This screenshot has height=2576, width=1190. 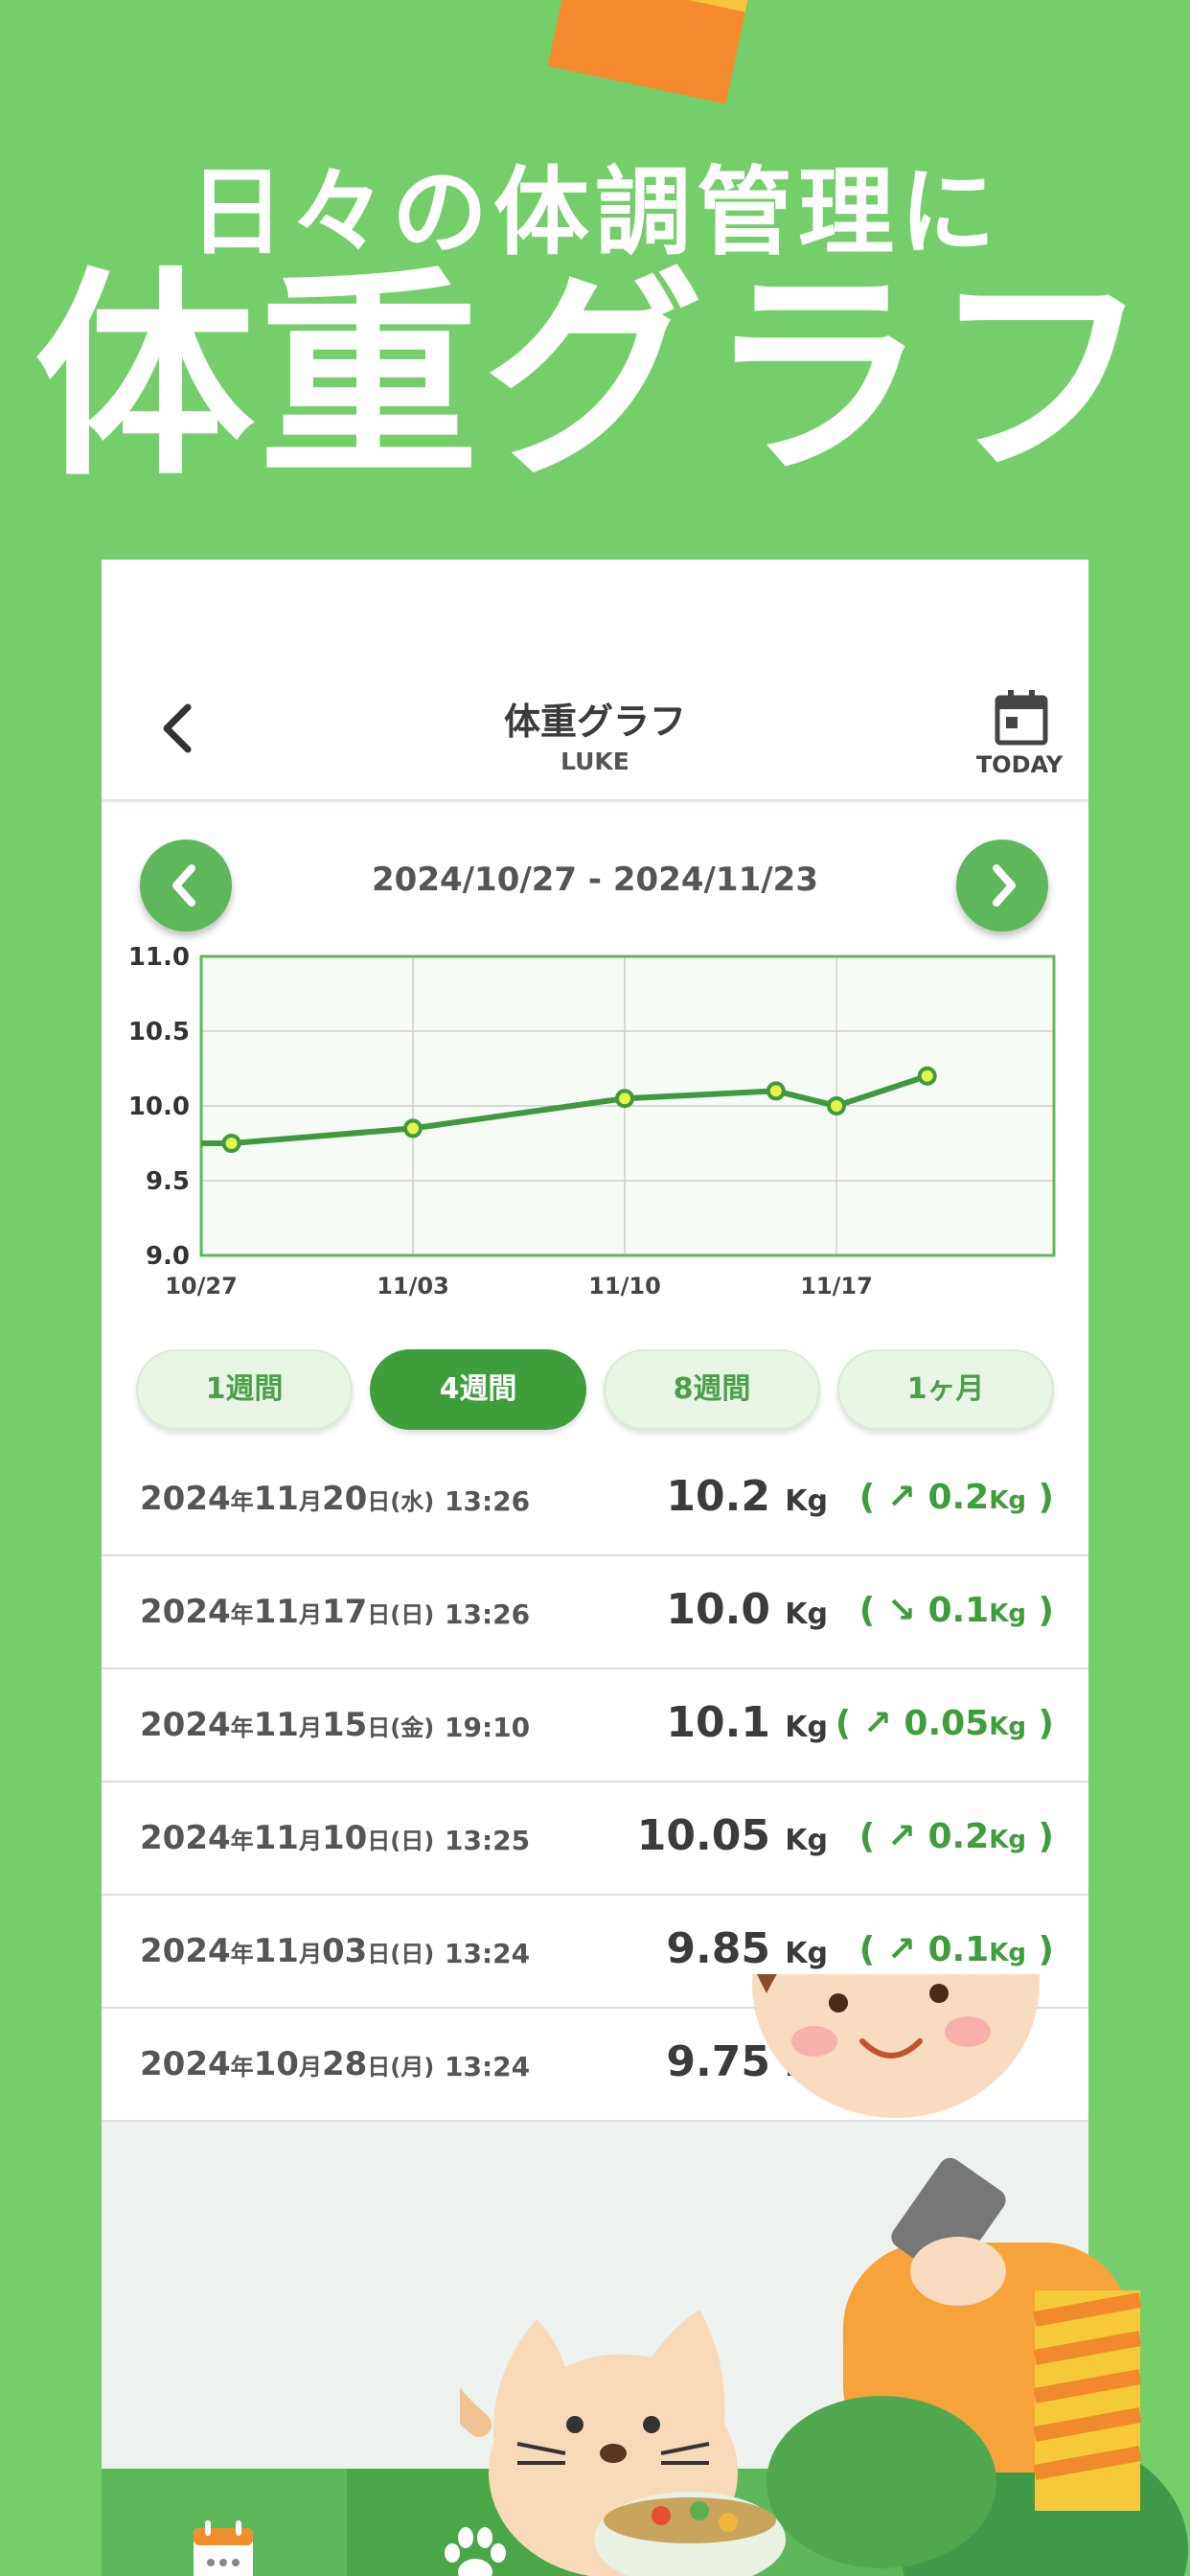 What do you see at coordinates (488, 1727) in the screenshot?
I see `record-time: 19:10` at bounding box center [488, 1727].